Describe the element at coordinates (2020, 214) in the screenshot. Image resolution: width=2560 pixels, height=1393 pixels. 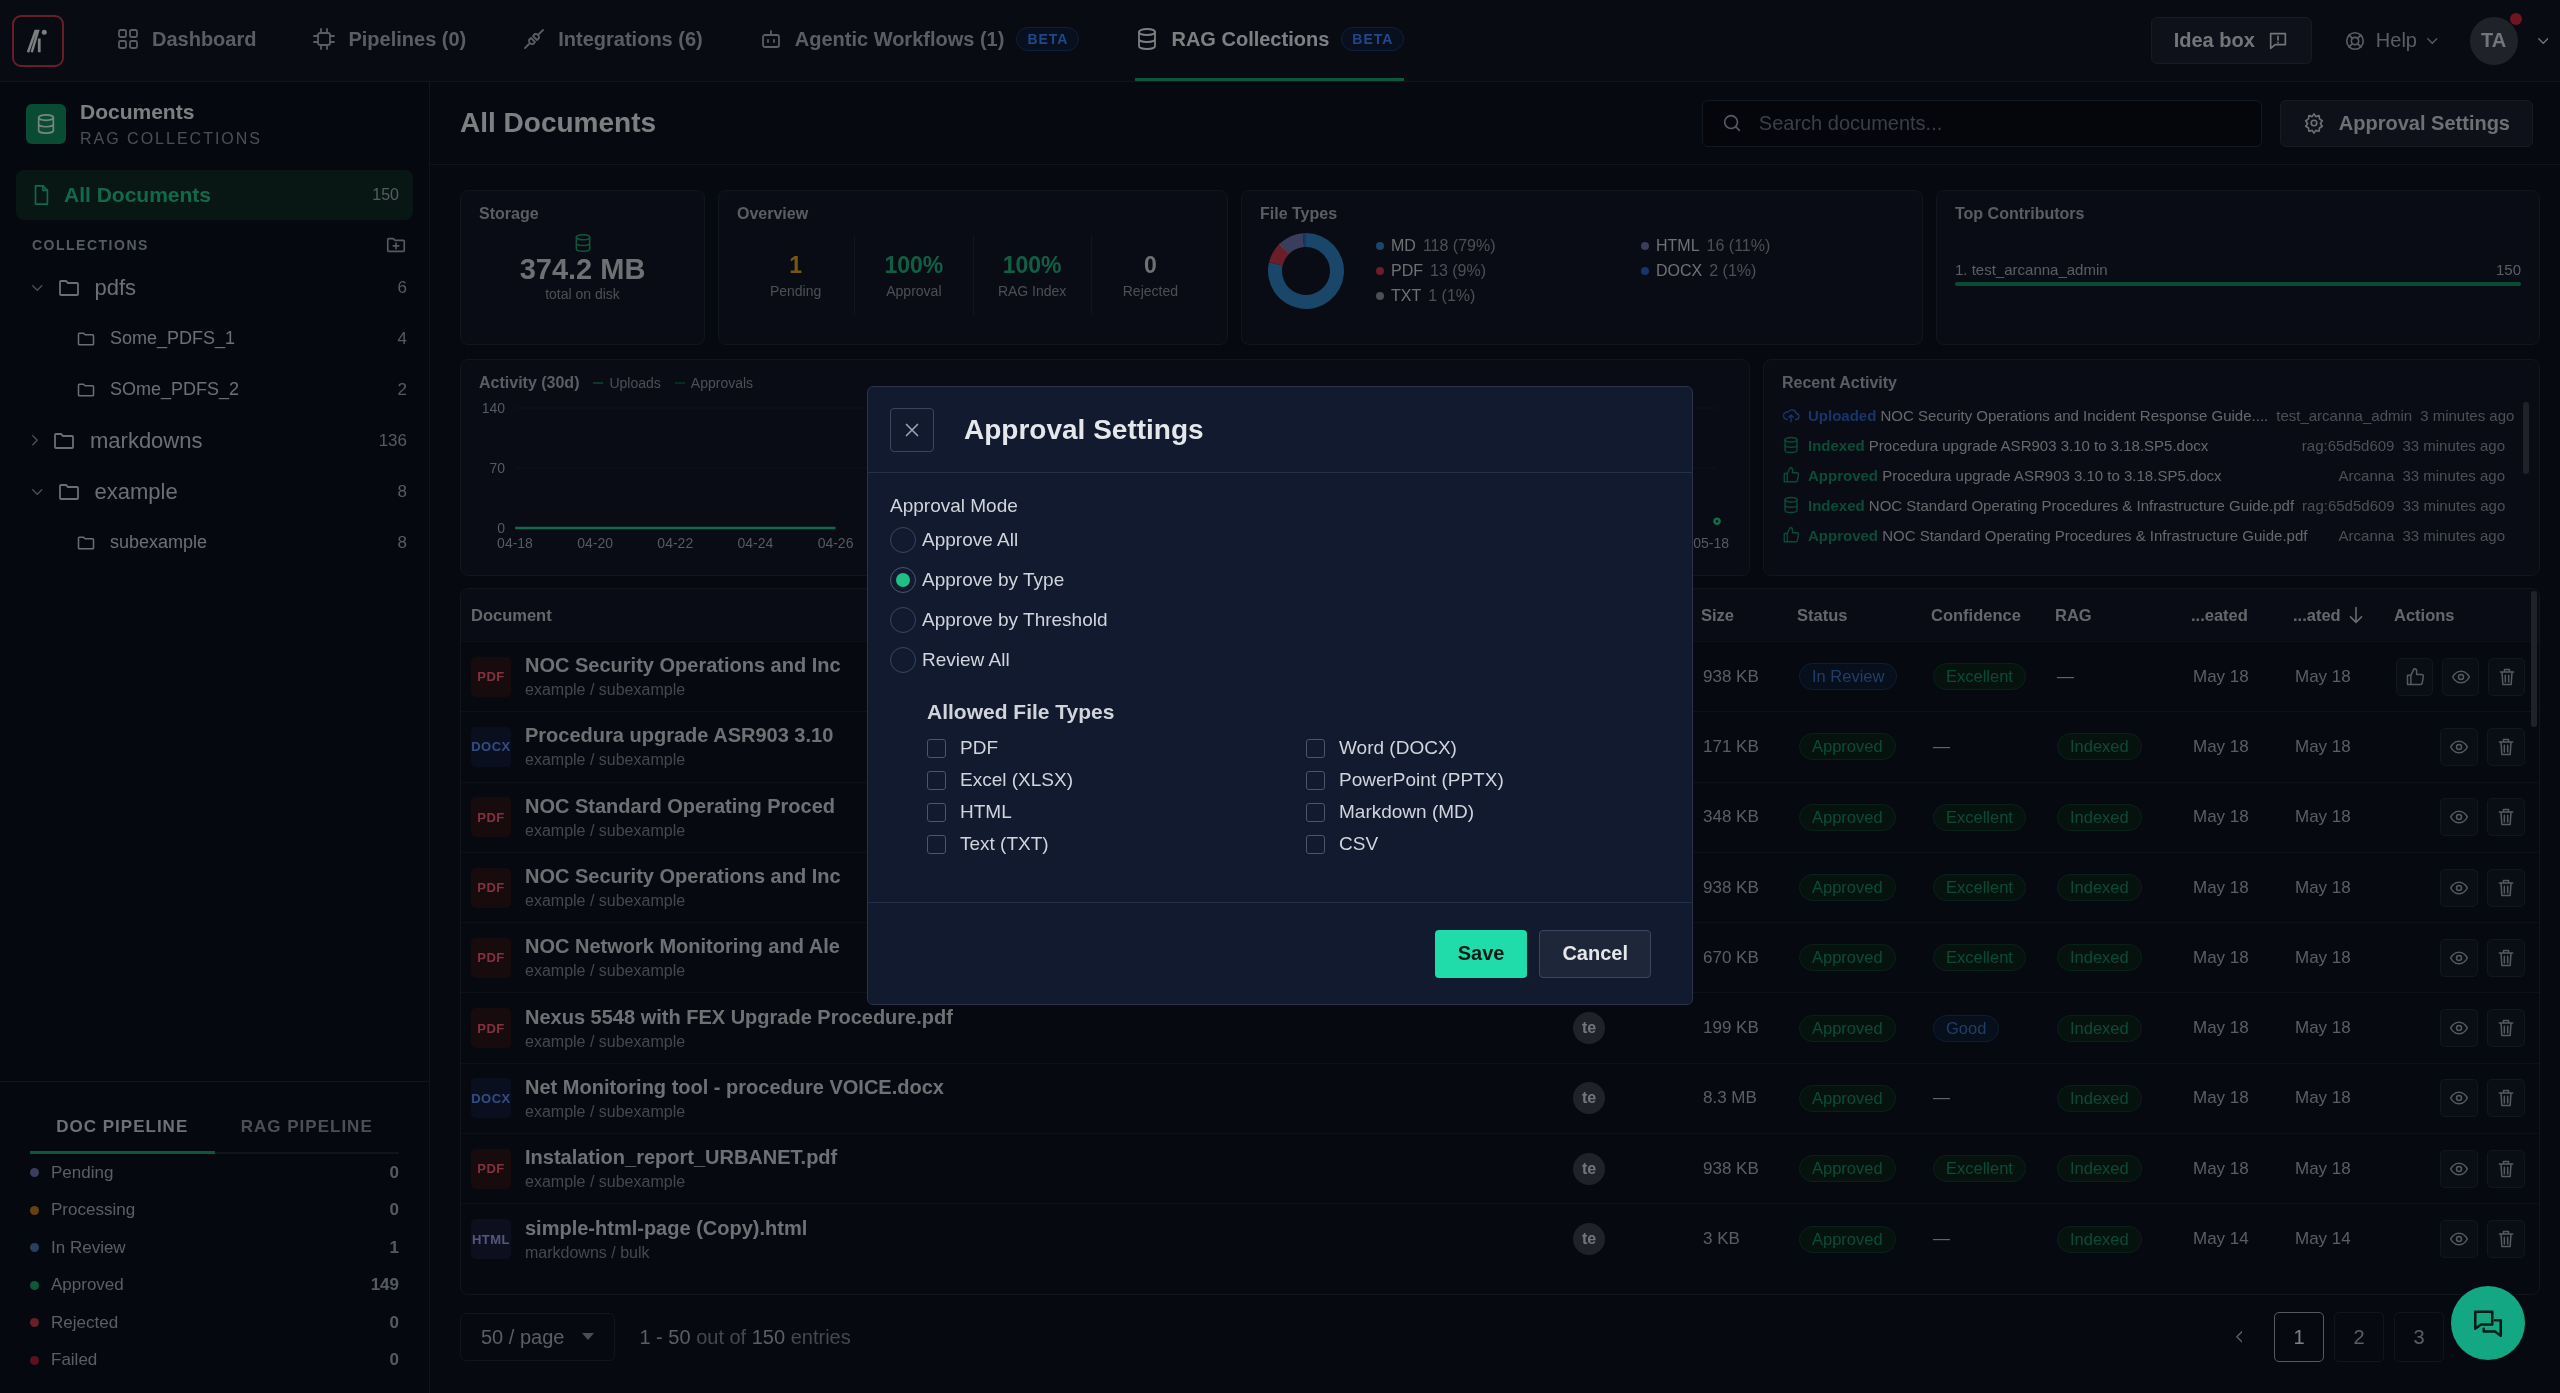
I see `card-title: Top Contributors` at that location.